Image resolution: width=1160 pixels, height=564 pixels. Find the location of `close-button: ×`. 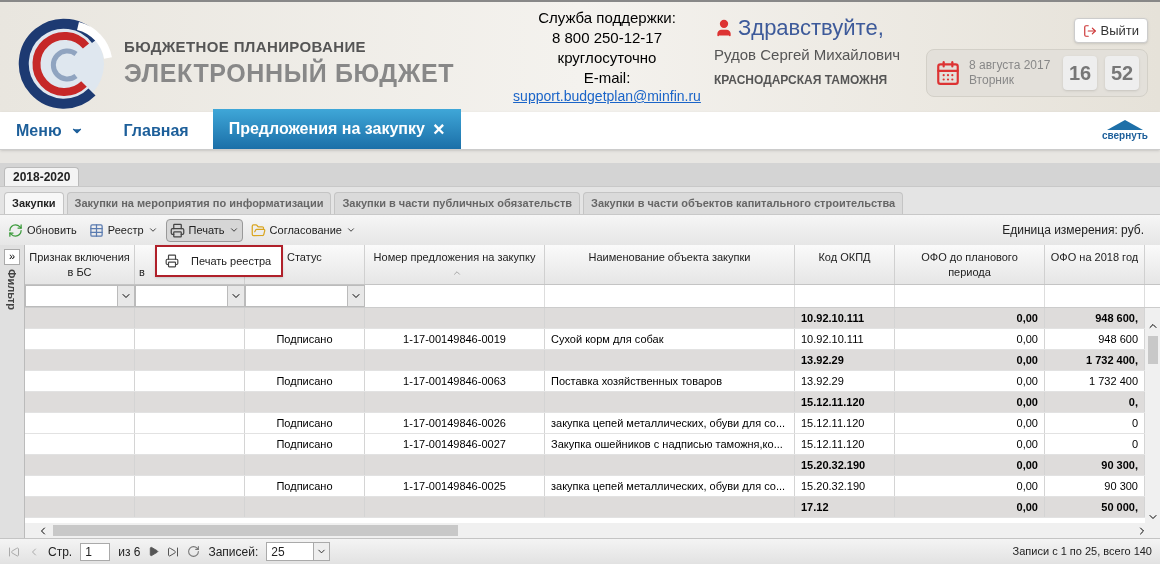

close-button: × is located at coordinates (438, 128).